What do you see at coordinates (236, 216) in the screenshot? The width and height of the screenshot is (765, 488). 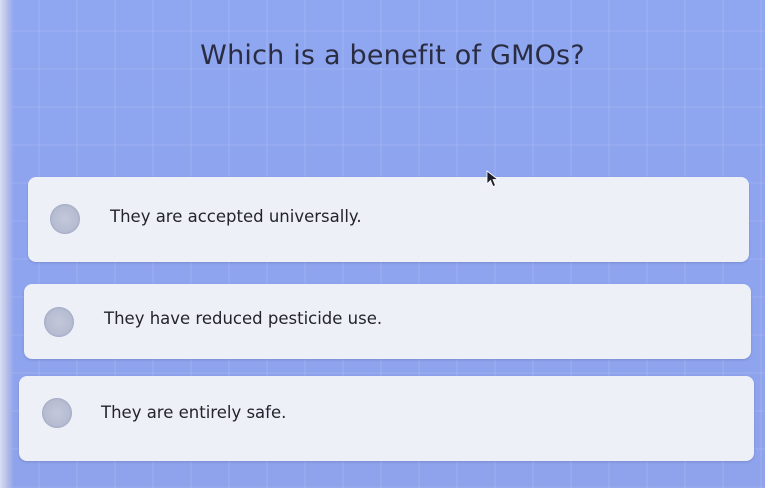 I see `answer-option-label: They are accepted universally.` at bounding box center [236, 216].